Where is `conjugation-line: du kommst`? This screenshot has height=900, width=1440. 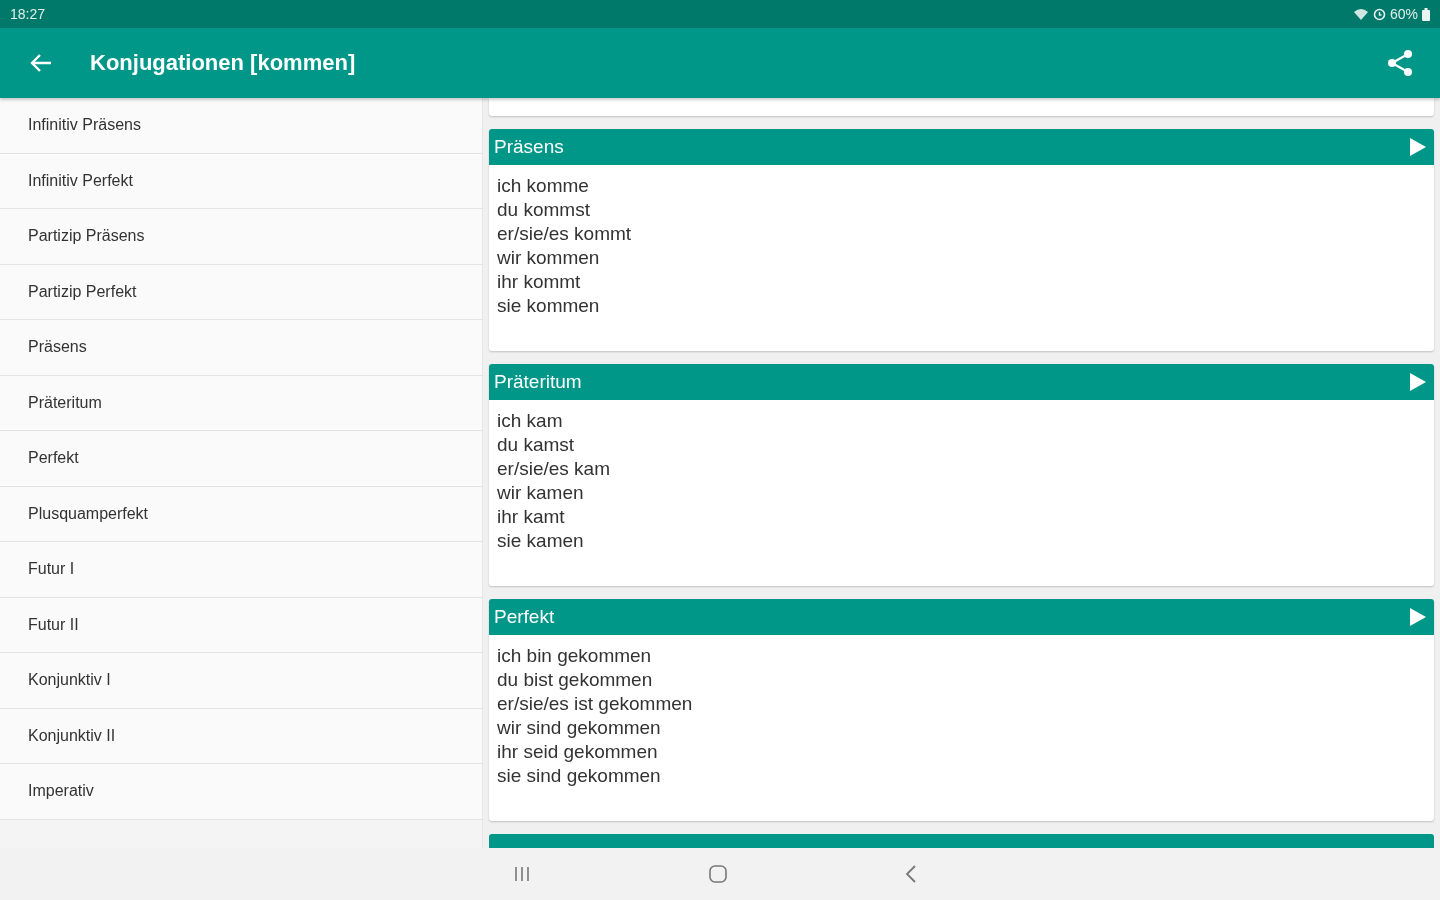 conjugation-line: du kommst is located at coordinates (544, 210).